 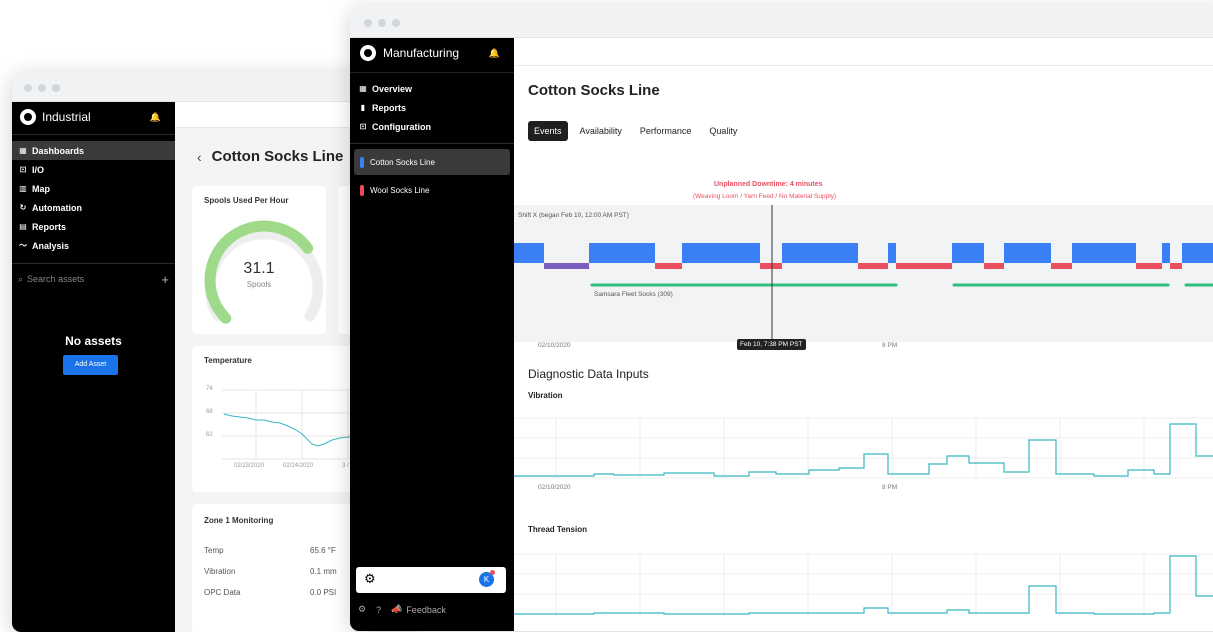 What do you see at coordinates (93, 150) in the screenshot?
I see `nav-item-dashboards: ▦ Dashboards` at bounding box center [93, 150].